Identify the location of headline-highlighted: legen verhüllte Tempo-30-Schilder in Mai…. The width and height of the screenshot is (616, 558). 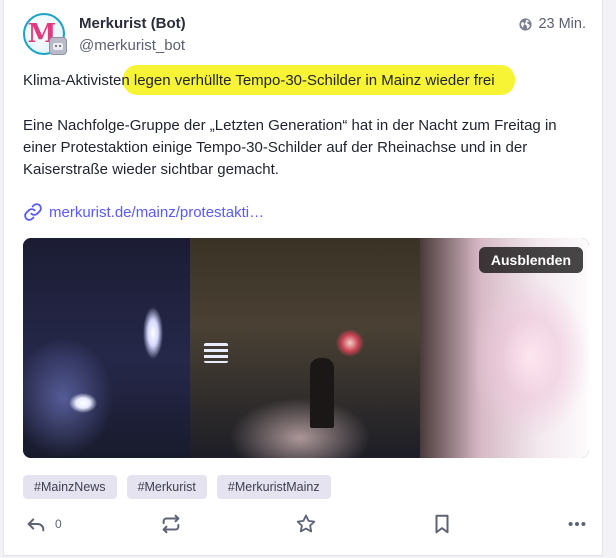
(314, 80).